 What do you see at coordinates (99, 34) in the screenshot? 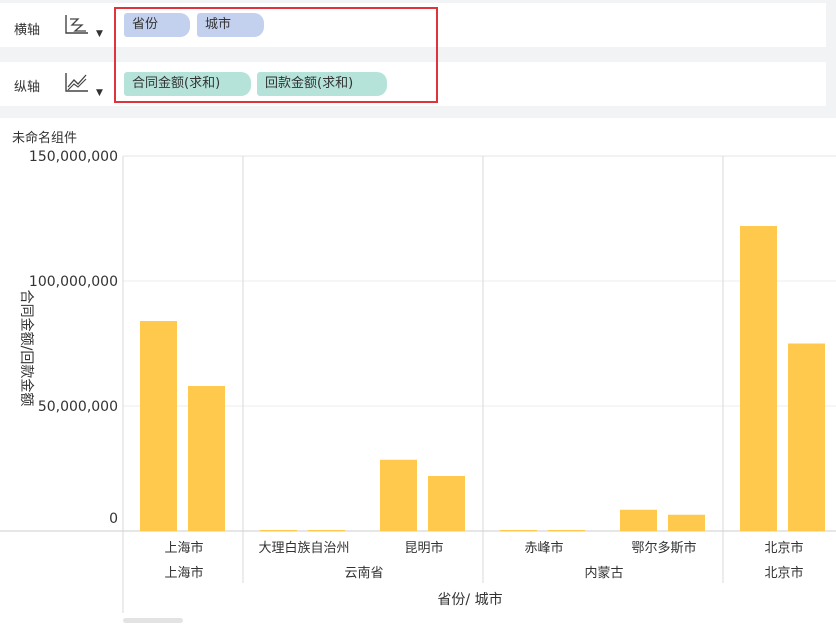
I see `x-axis-dropdown-icon: ▼` at bounding box center [99, 34].